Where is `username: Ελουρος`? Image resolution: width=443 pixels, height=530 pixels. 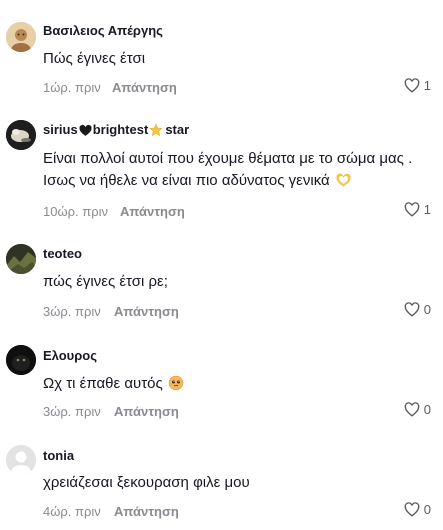 username: Ελουρος is located at coordinates (70, 355).